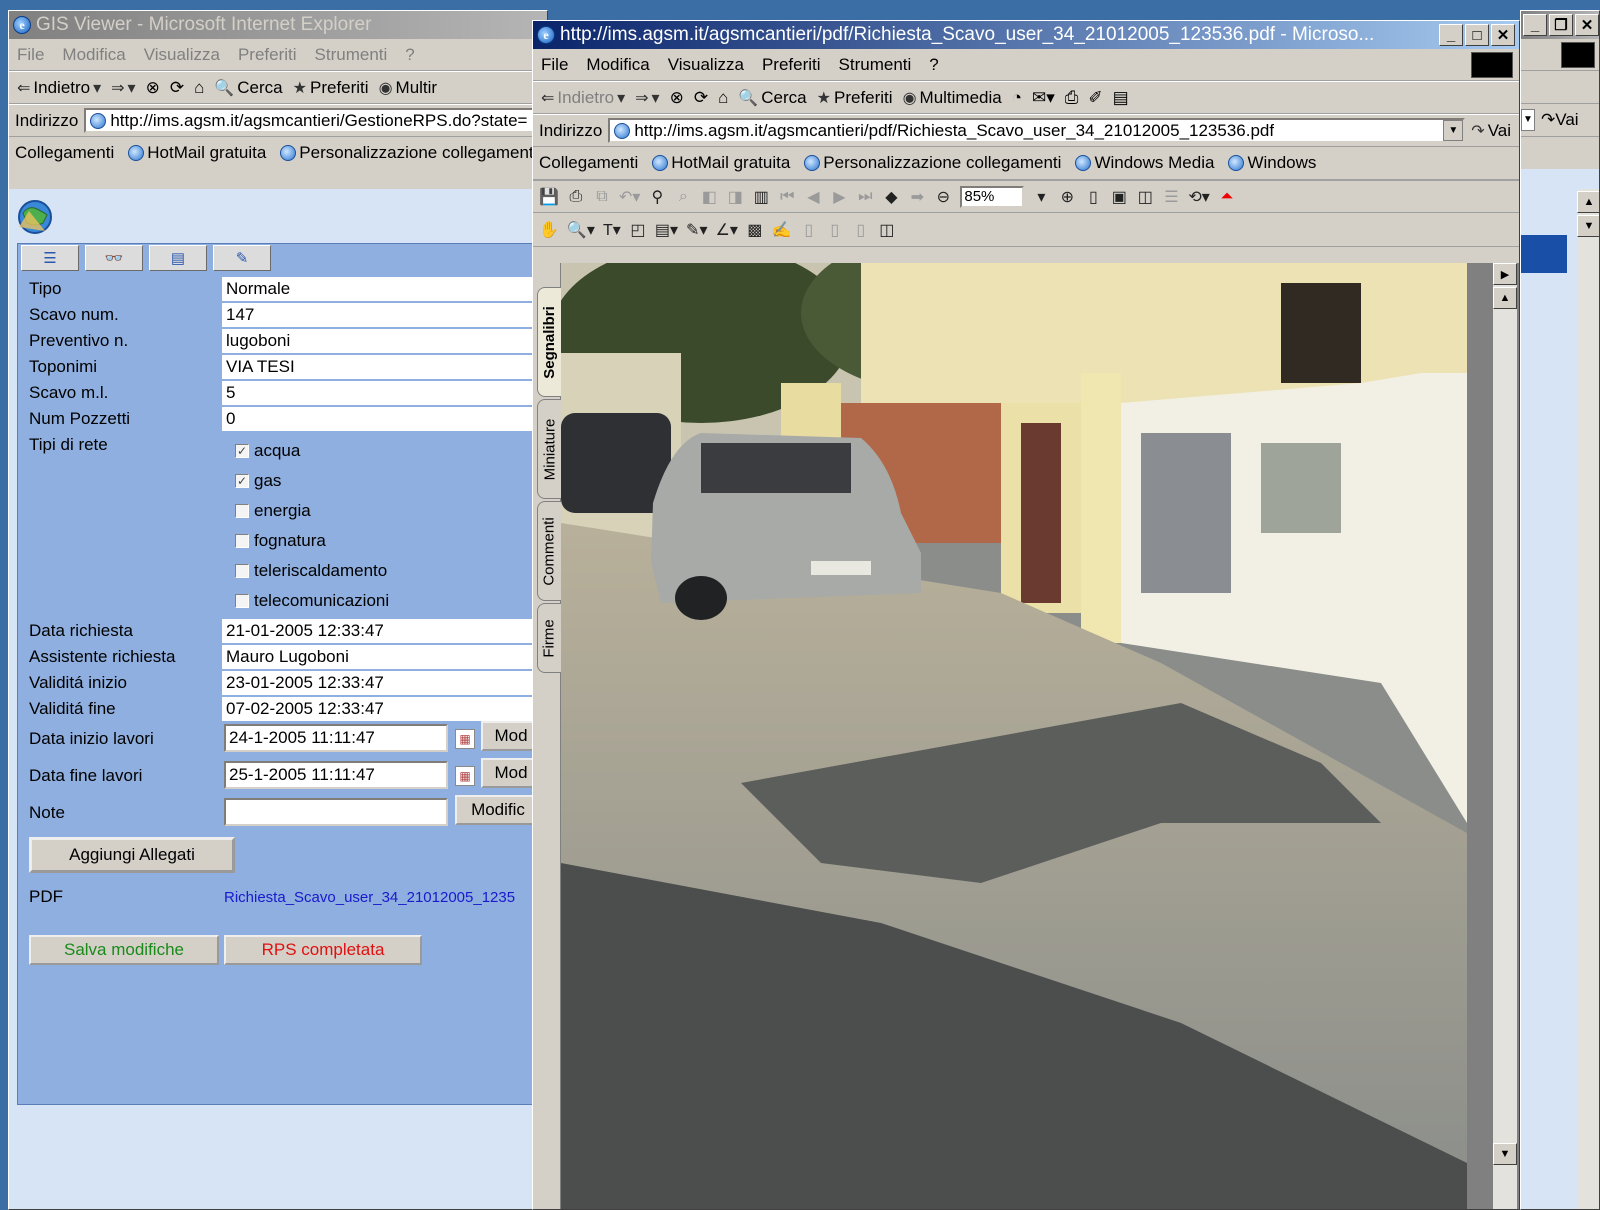 The width and height of the screenshot is (1600, 1210). Describe the element at coordinates (1145, 197) in the screenshot. I see `fit-width-icon: ◫` at that location.